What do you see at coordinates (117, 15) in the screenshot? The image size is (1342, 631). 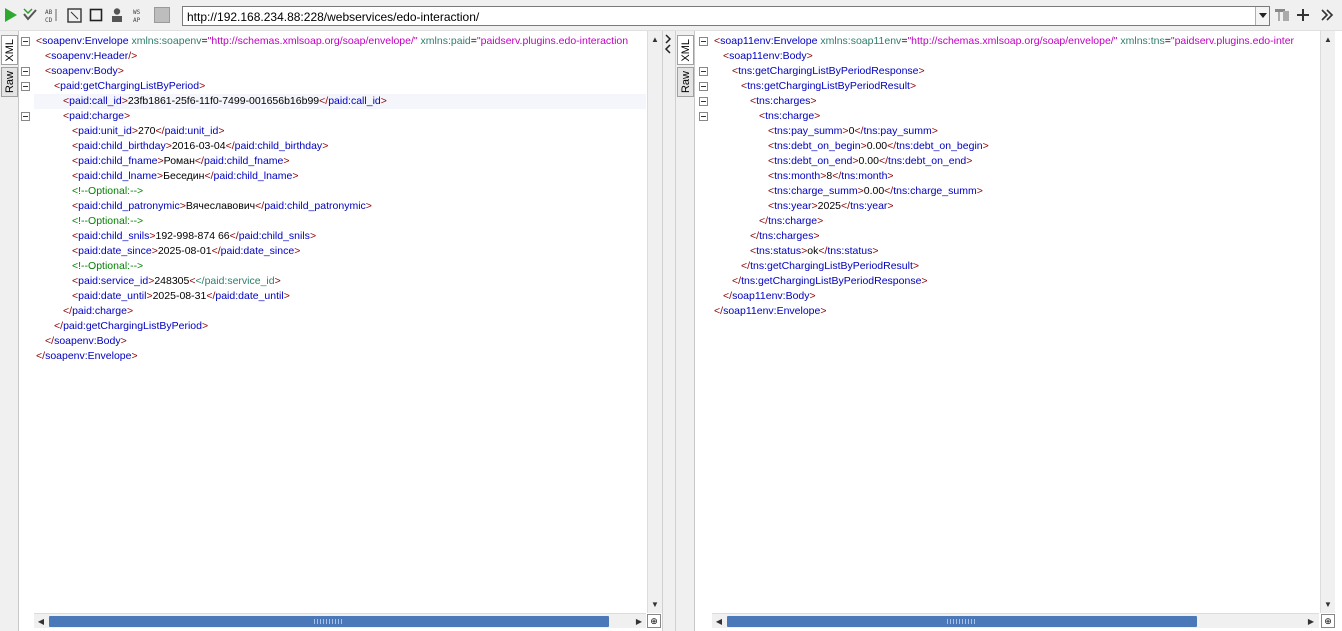 I see `user-auth-icon` at bounding box center [117, 15].